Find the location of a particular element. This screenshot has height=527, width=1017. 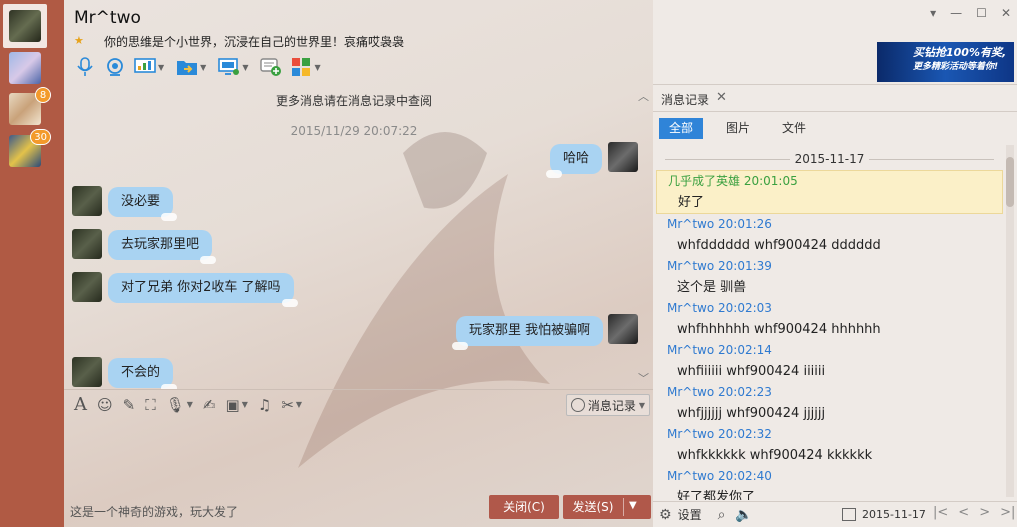

last-page-icon: >| is located at coordinates (1007, 512).